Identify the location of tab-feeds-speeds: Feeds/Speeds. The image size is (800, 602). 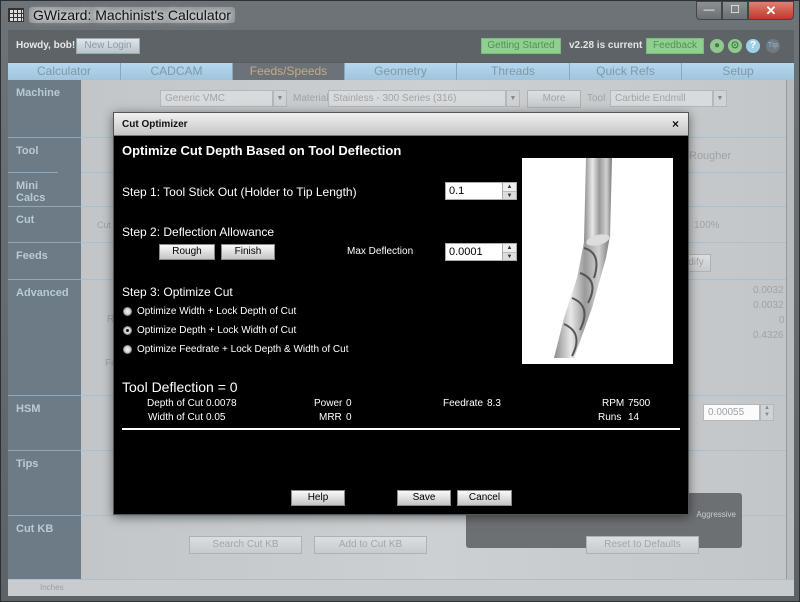
(289, 71).